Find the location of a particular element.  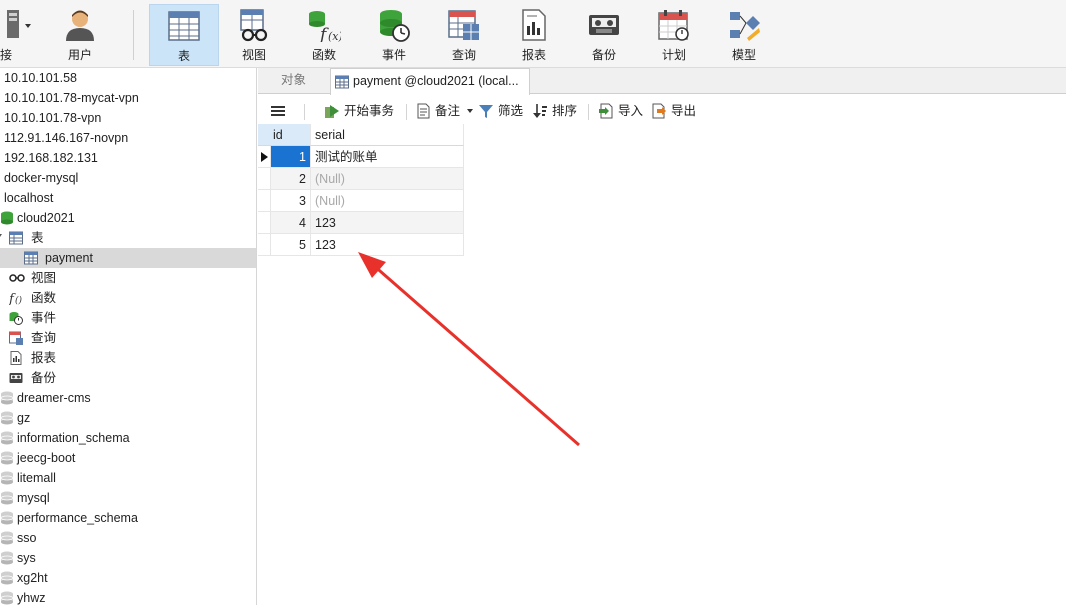

cell-id: 1 is located at coordinates (291, 157).